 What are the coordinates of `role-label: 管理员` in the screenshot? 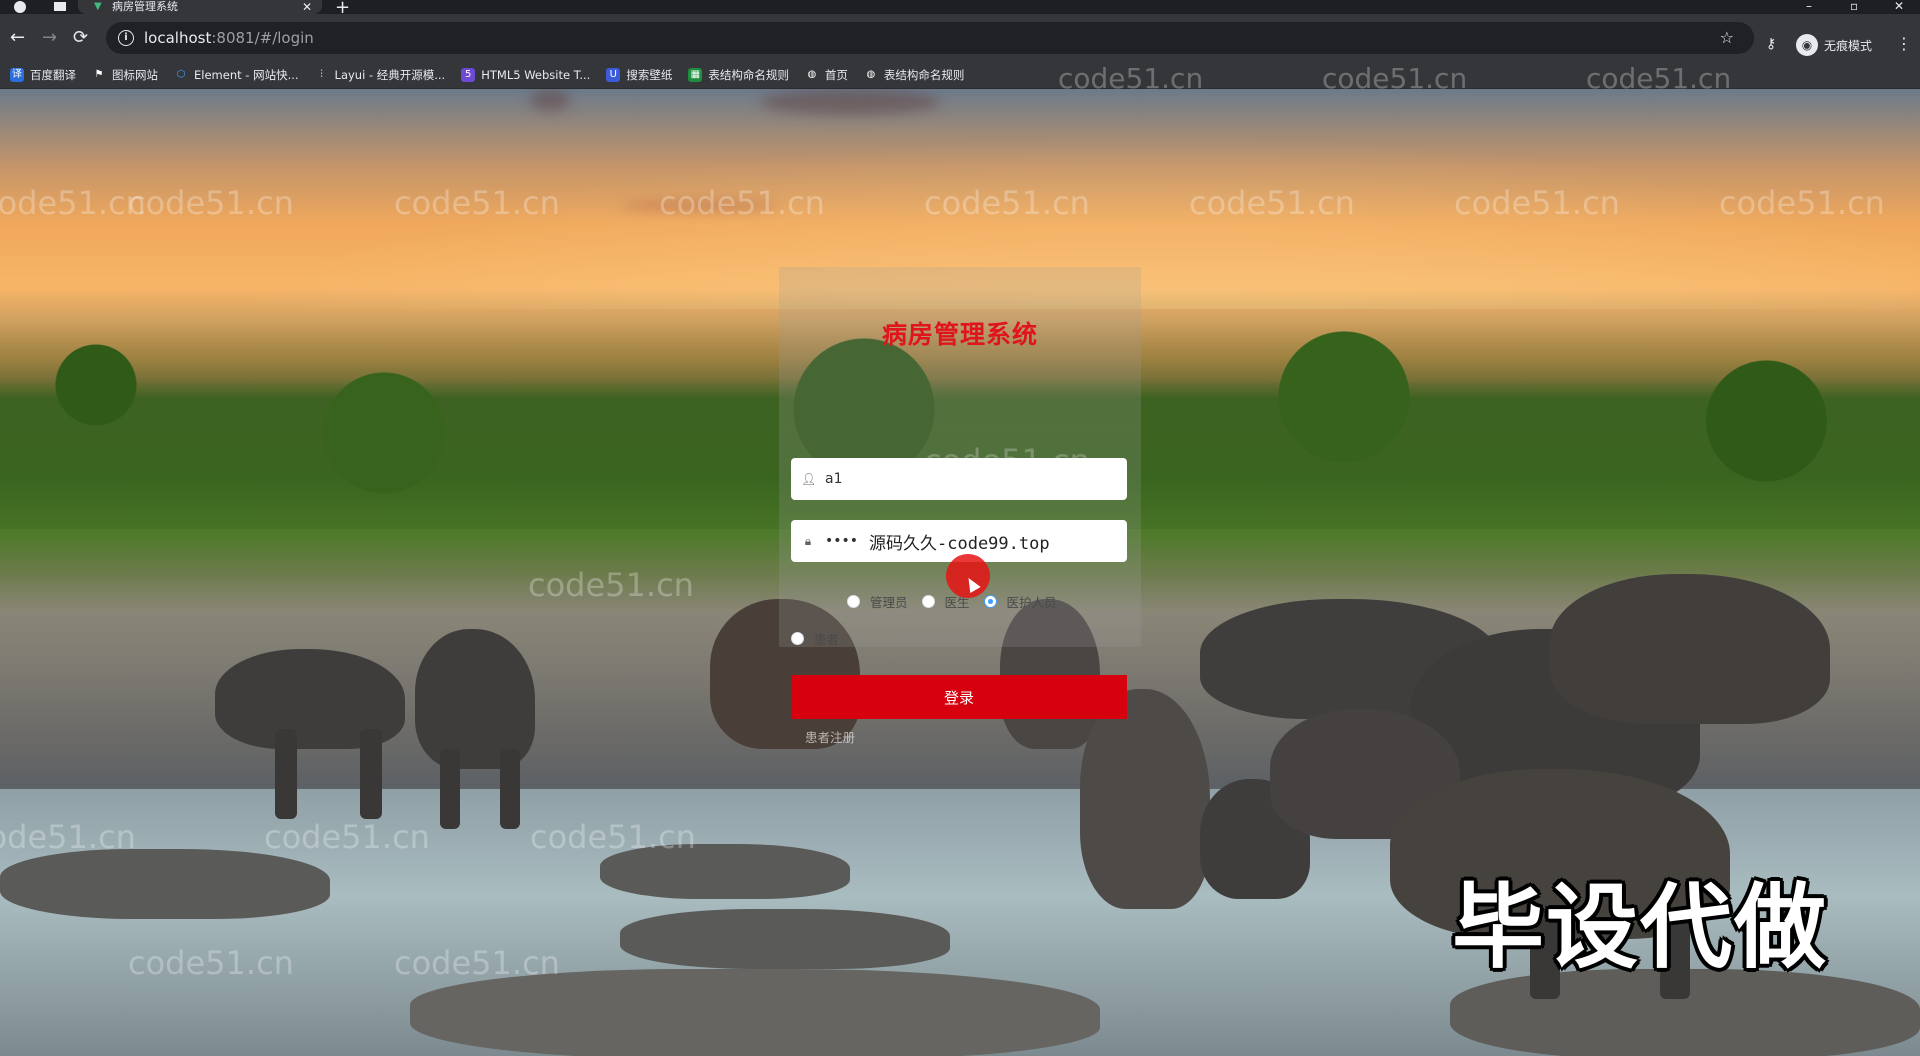 It's located at (889, 601).